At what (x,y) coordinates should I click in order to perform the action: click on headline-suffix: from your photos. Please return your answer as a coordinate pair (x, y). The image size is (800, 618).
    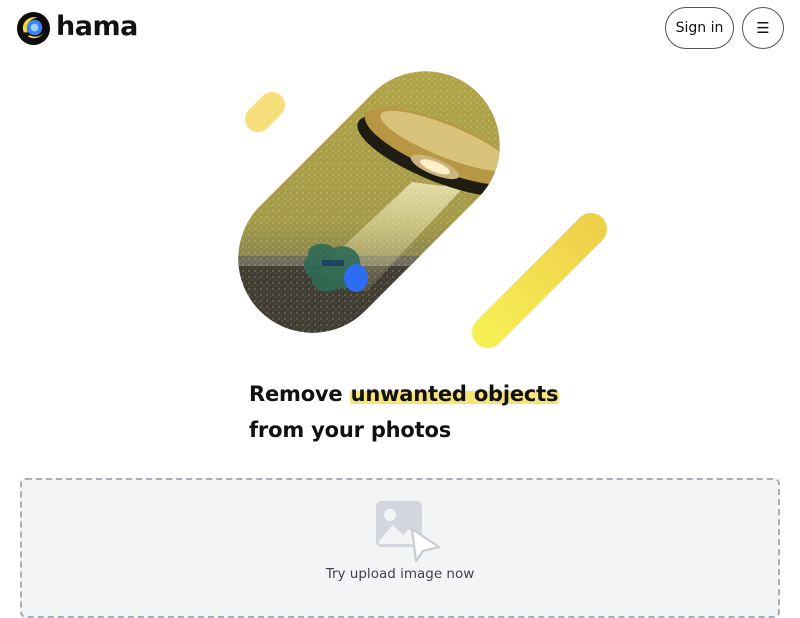
    Looking at the image, I should click on (350, 430).